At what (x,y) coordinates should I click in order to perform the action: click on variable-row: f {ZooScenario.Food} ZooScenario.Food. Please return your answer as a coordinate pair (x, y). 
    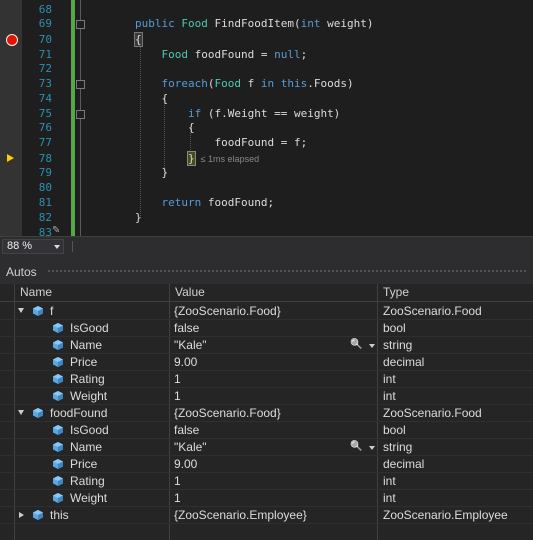
    Looking at the image, I should click on (266, 311).